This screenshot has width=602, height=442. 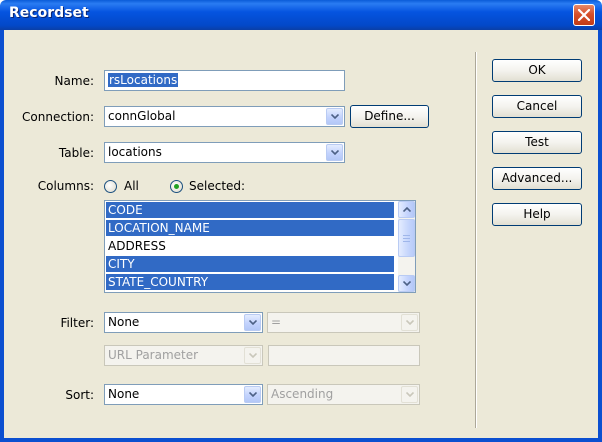 What do you see at coordinates (224, 116) in the screenshot?
I see `connection-select: connGlobal` at bounding box center [224, 116].